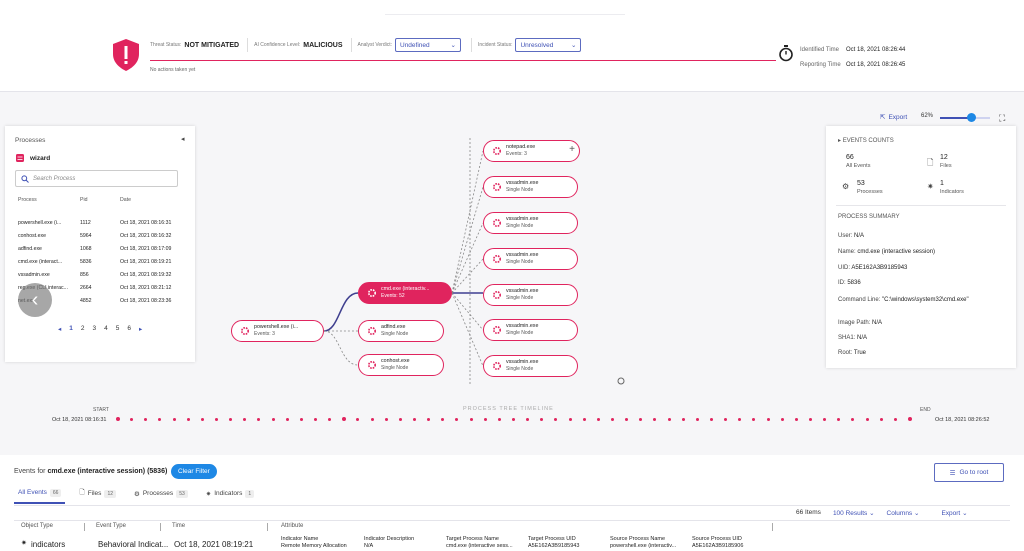 This screenshot has height=551, width=1024. What do you see at coordinates (183, 139) in the screenshot?
I see `collapse-left-icon: ◂` at bounding box center [183, 139].